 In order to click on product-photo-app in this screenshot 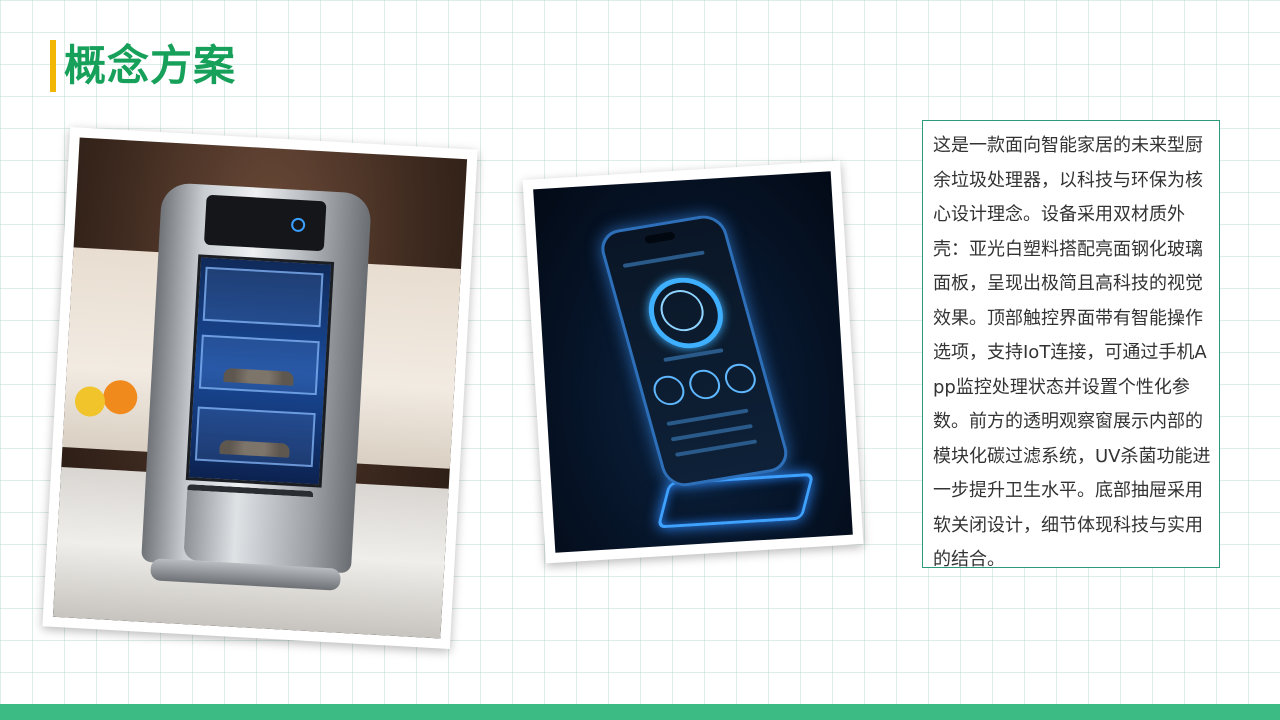, I will do `click(693, 362)`.